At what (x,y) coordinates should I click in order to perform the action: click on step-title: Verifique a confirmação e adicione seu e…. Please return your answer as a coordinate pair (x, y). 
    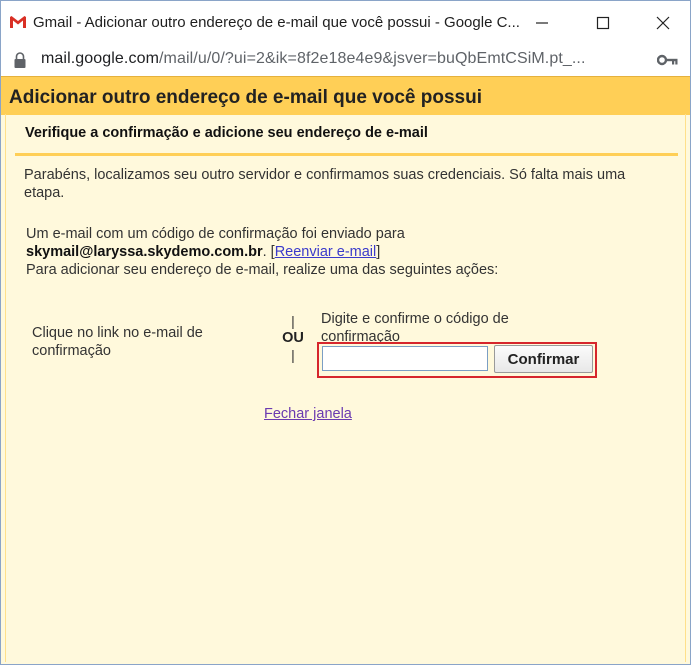
    Looking at the image, I should click on (226, 133).